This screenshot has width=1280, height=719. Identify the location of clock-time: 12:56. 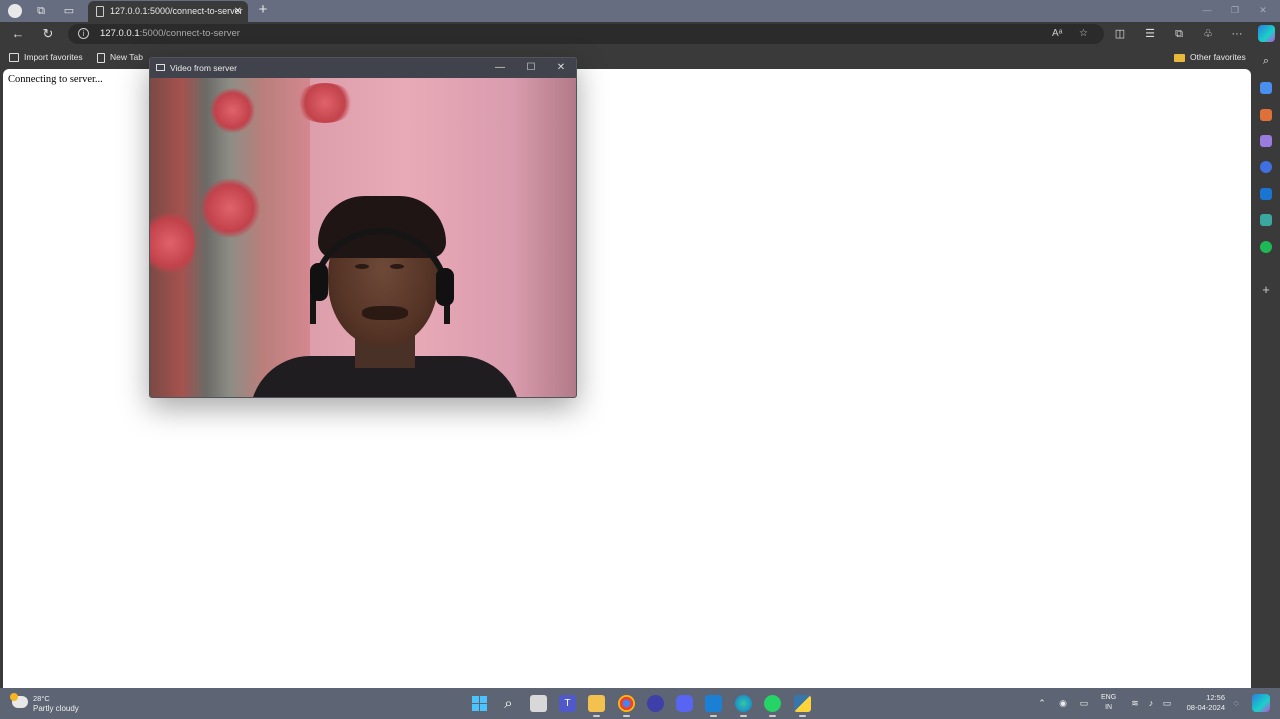
(1215, 697).